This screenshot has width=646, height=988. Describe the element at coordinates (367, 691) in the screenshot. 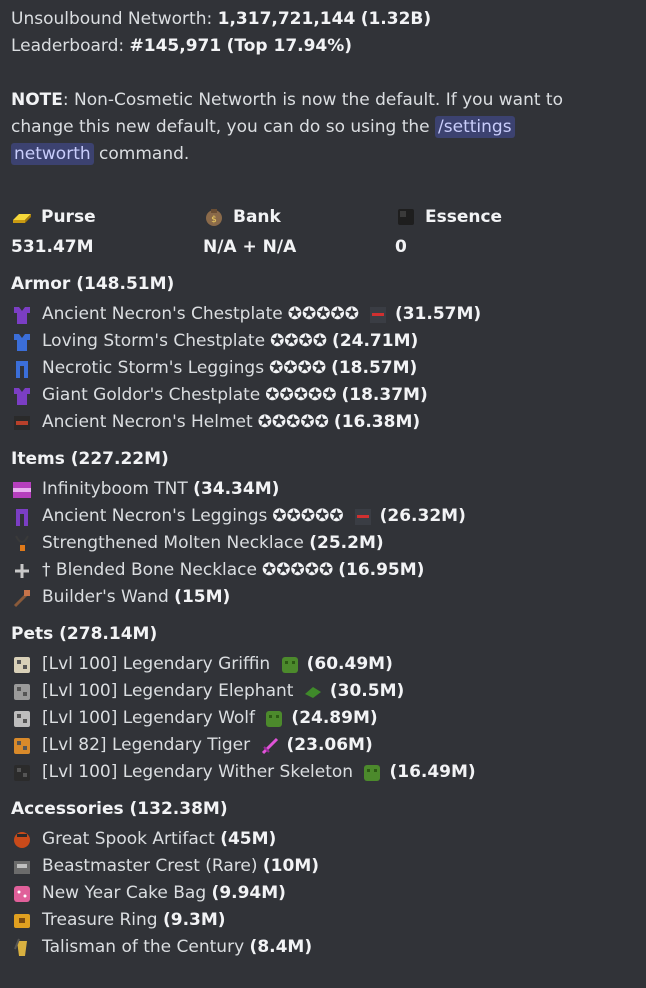

I see `item-value: (30.5M)` at that location.